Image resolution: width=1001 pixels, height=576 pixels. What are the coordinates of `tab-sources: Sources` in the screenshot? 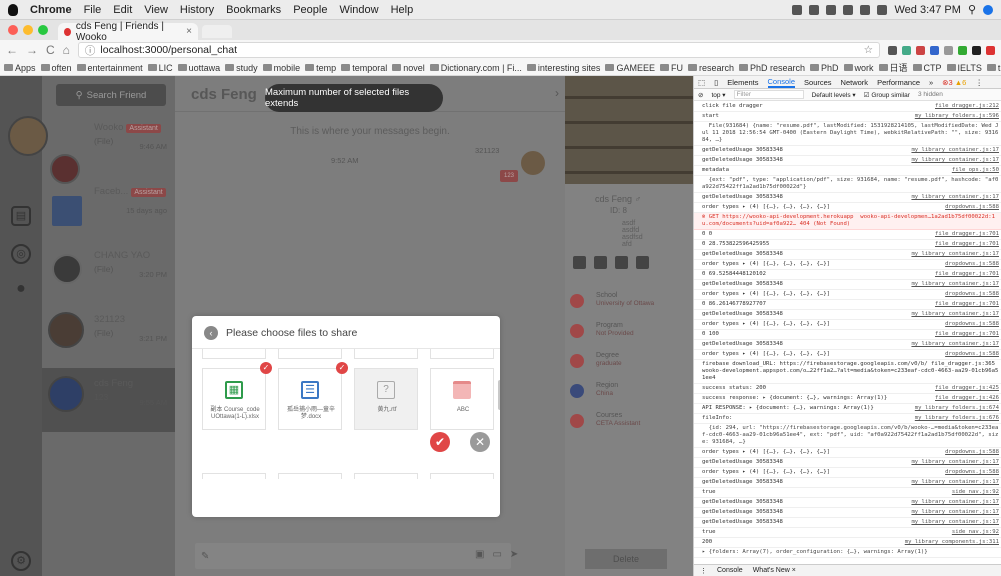 It's located at (818, 82).